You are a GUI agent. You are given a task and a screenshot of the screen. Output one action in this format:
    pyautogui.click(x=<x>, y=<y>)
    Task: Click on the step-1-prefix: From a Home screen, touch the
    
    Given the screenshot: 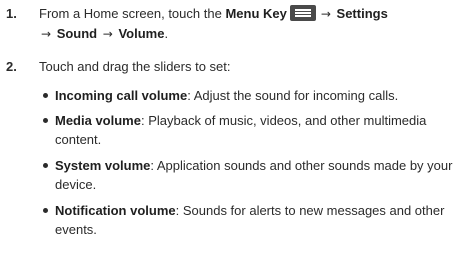 What is the action you would take?
    pyautogui.click(x=130, y=13)
    